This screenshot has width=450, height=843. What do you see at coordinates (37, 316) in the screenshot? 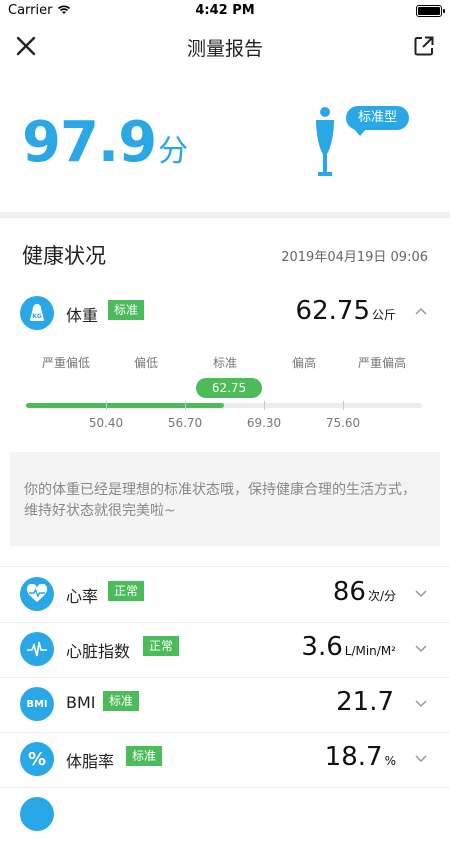
I see `svg-text: KG` at bounding box center [37, 316].